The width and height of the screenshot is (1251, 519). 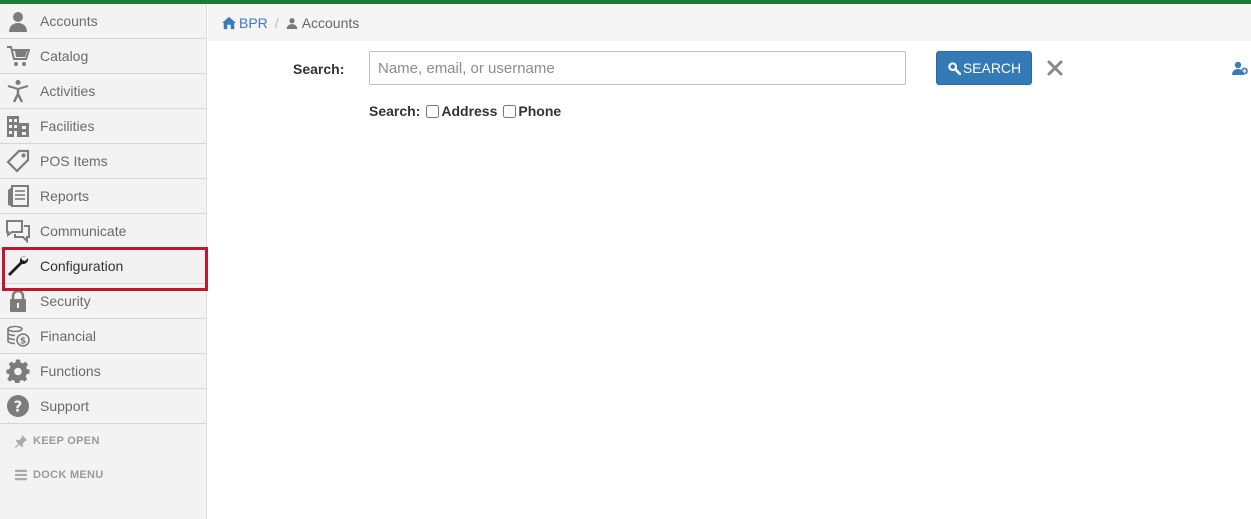 I want to click on phone-checkbox, so click(x=510, y=111).